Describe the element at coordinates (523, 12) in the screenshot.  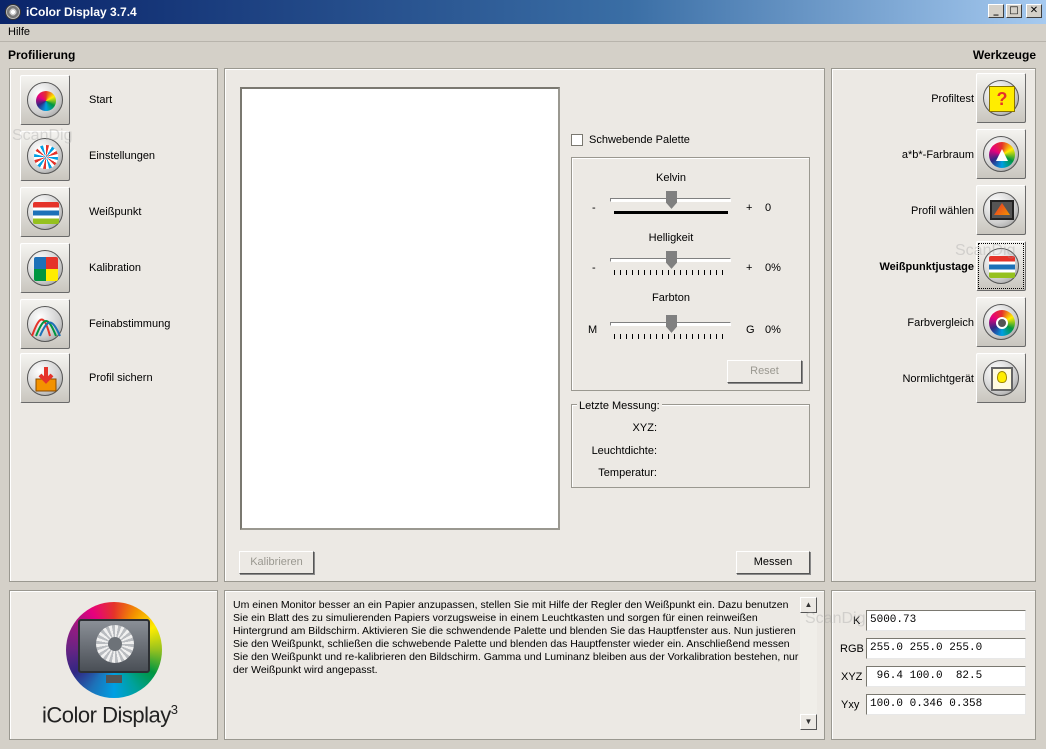
I see `title-bar: iColor Display 3.7.4 _ □ ✕` at that location.